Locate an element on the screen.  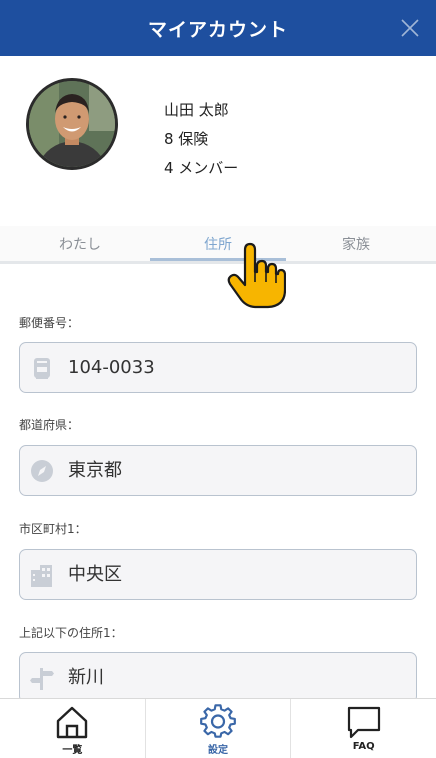
prefecture-field: 東京都 is located at coordinates (218, 470).